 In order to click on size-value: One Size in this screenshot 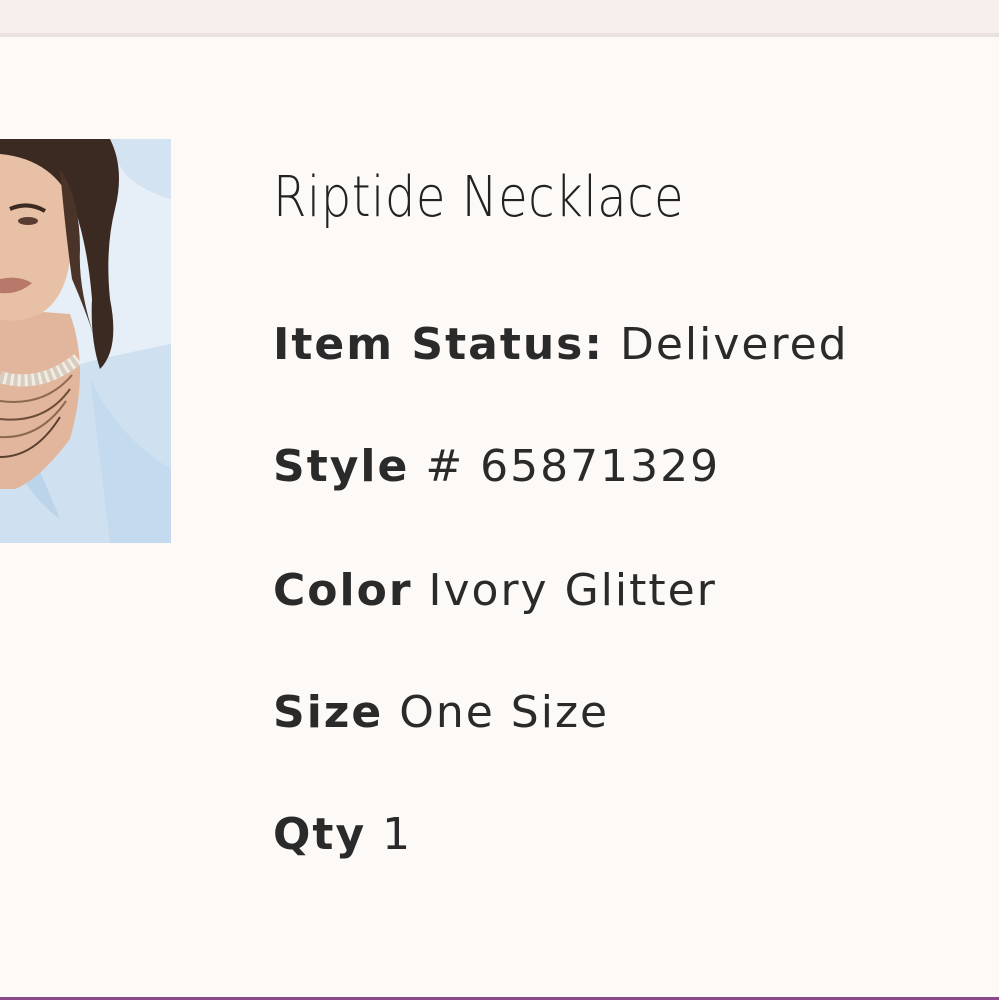, I will do `click(504, 712)`.